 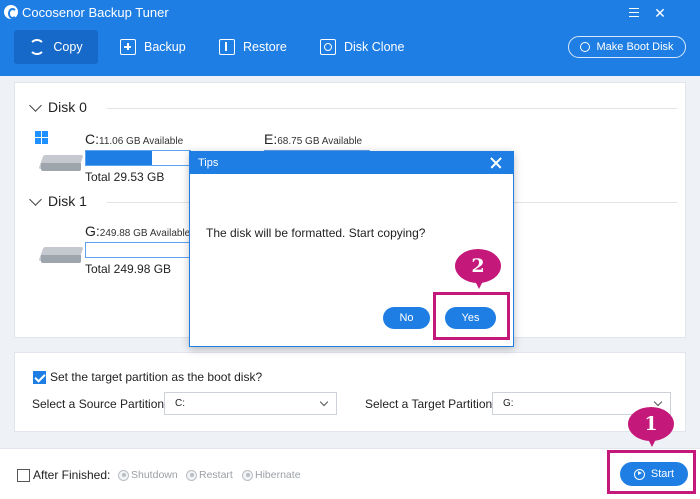 What do you see at coordinates (430, 404) in the screenshot?
I see `target-partition-label: Select a Target Partition:` at bounding box center [430, 404].